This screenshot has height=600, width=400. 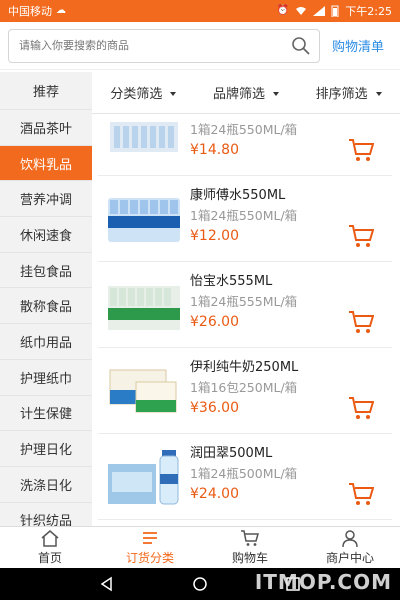 I want to click on product-item: 伊利纯牛奶250ML 1箱16包250ML/箱 ¥36.00, so click(x=245, y=392).